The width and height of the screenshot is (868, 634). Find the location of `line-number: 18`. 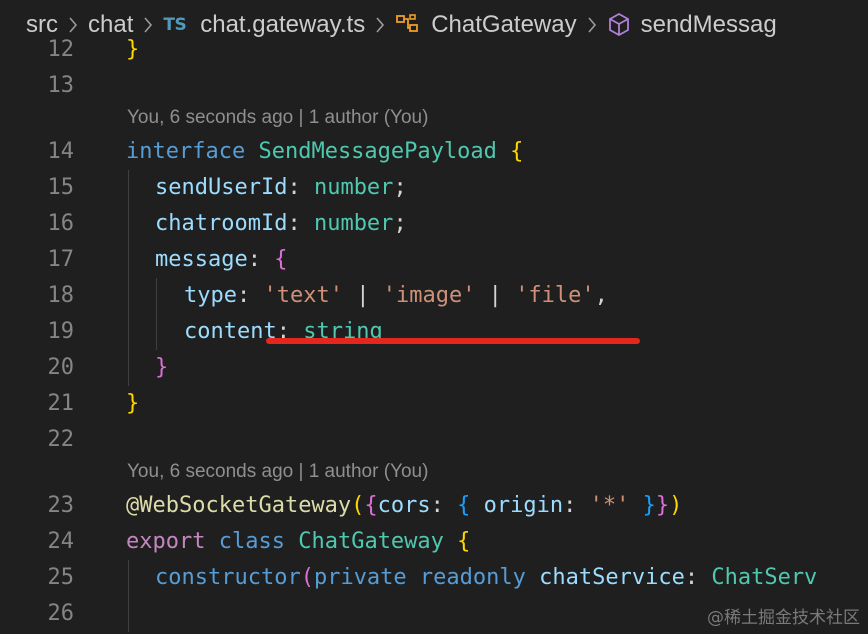

line-number: 18 is located at coordinates (61, 295).